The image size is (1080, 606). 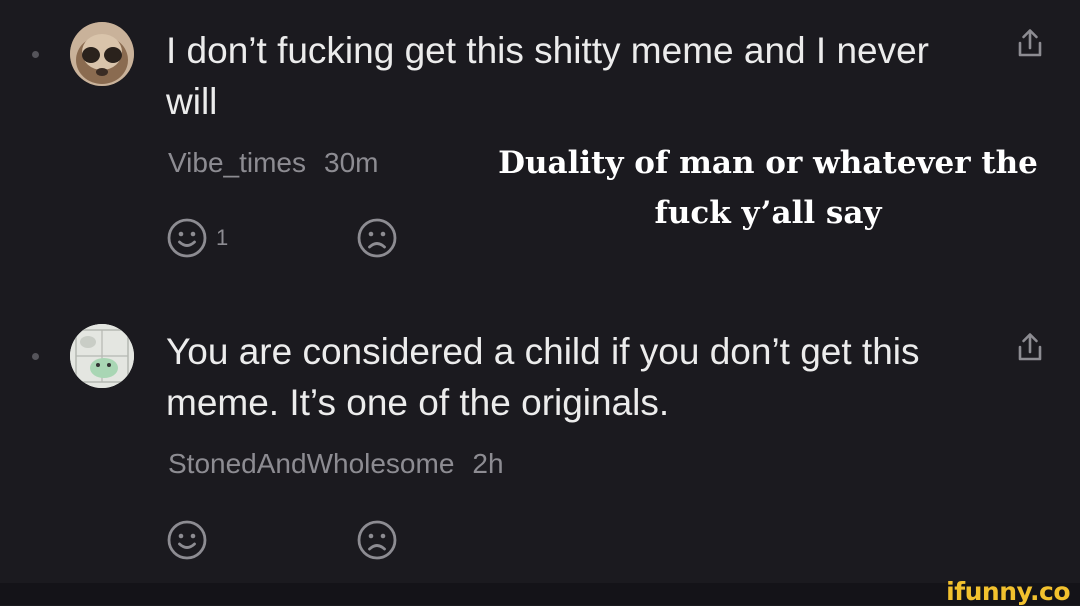 What do you see at coordinates (768, 163) in the screenshot?
I see `overlay-line-1: Duality of man or whatever the` at bounding box center [768, 163].